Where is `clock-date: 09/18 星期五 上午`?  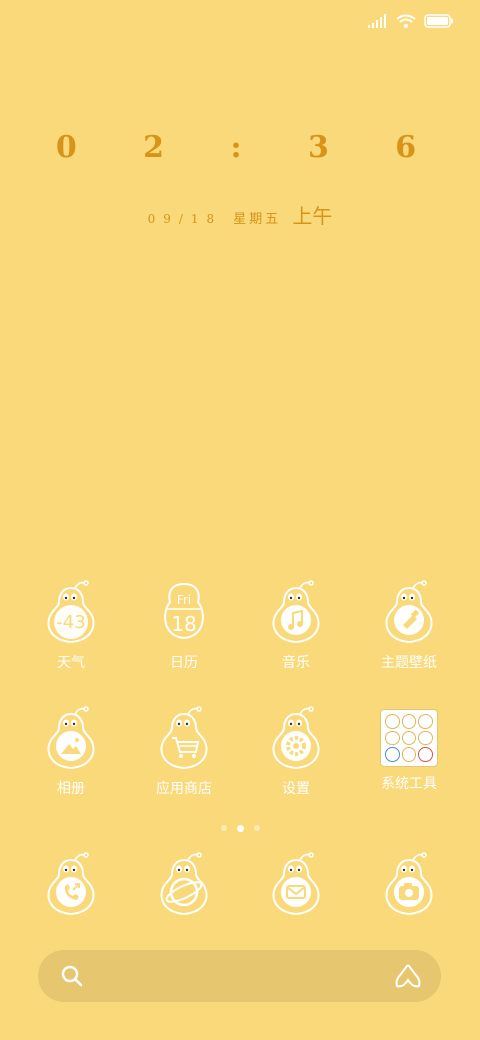 clock-date: 09/18 星期五 上午 is located at coordinates (240, 214).